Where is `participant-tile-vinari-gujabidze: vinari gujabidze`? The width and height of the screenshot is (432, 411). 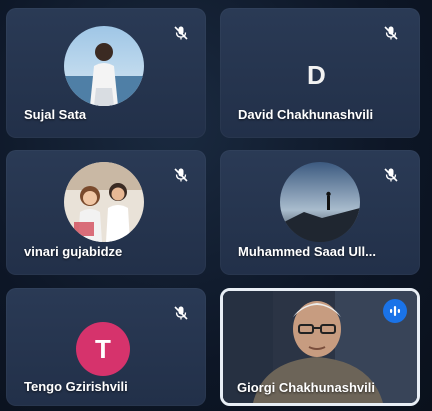 participant-tile-vinari-gujabidze: vinari gujabidze is located at coordinates (106, 212).